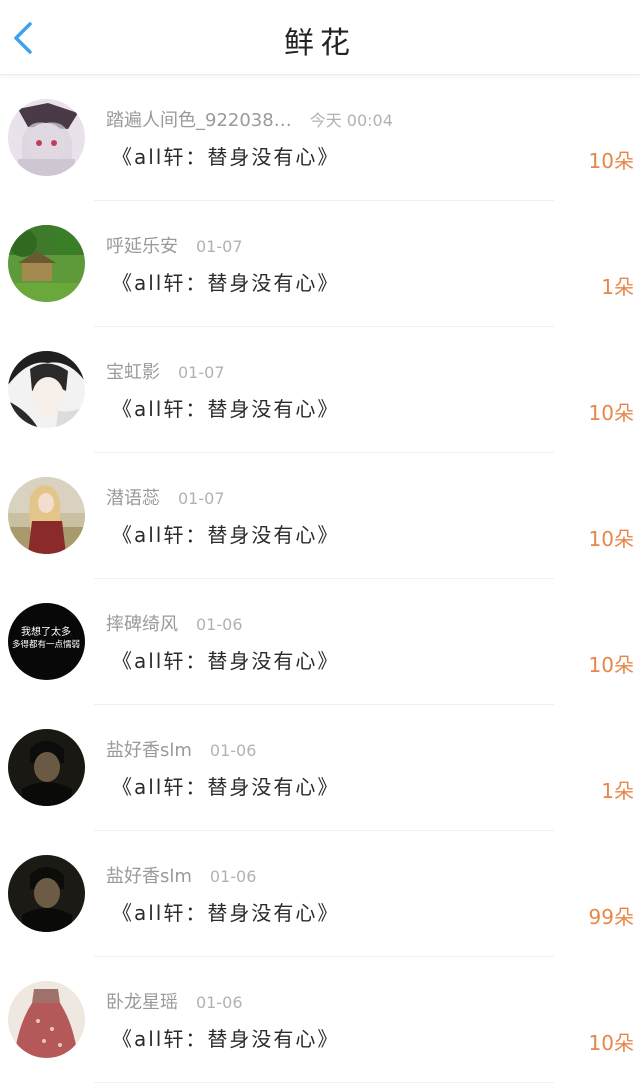 The width and height of the screenshot is (640, 1089). What do you see at coordinates (320, 264) in the screenshot?
I see `list-item: 呼延乐安 01-07 《all轩：替身没有心》 1朵` at bounding box center [320, 264].